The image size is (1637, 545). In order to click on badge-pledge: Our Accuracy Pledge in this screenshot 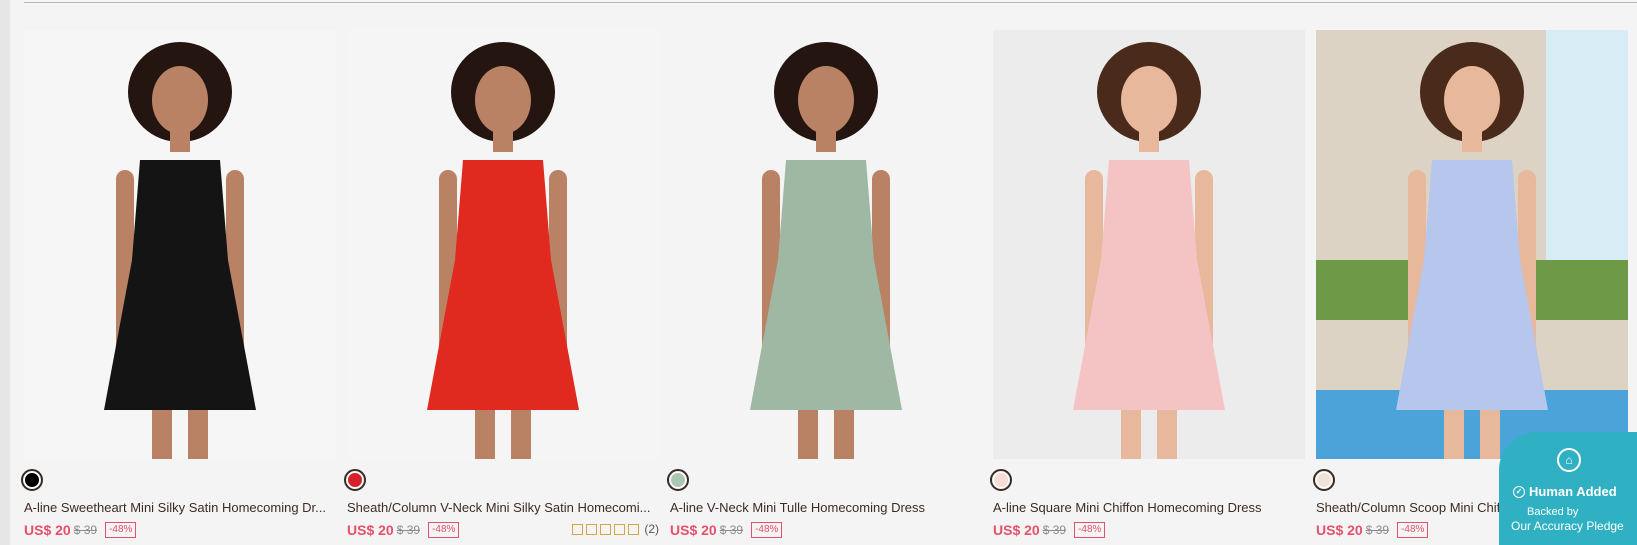, I will do `click(1567, 526)`.